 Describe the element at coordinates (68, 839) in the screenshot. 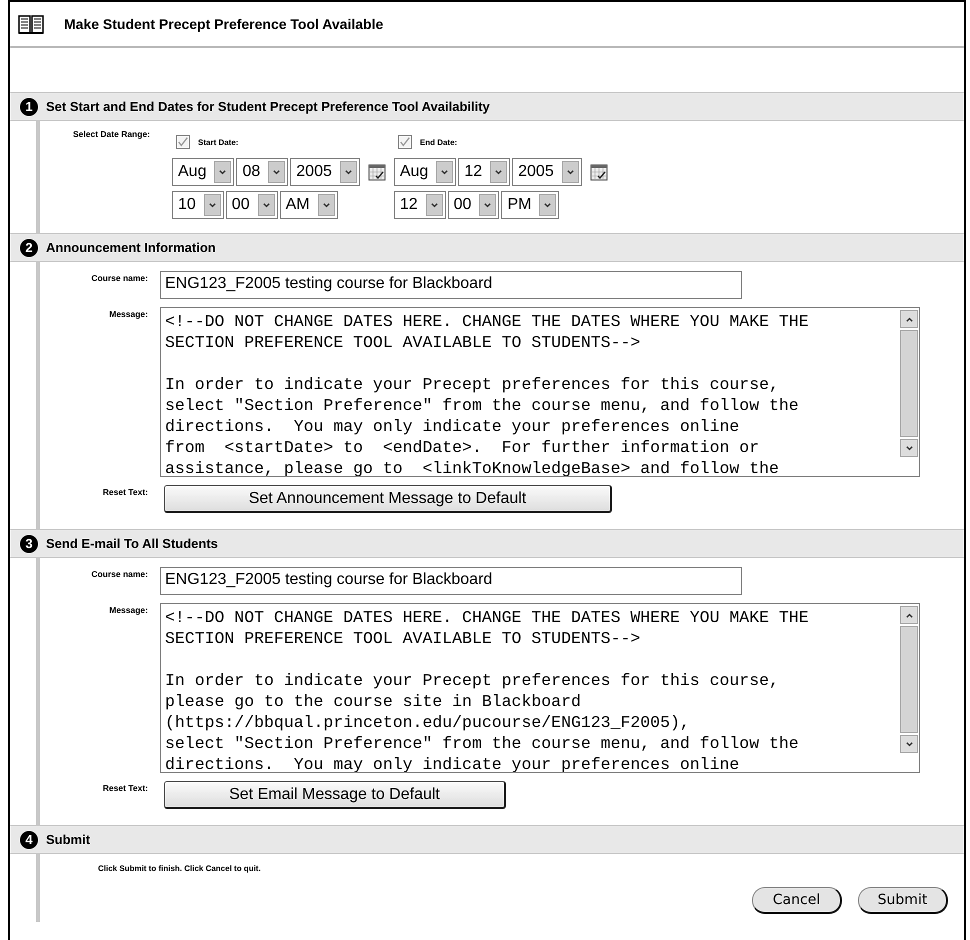

I see `section-title: Submit` at that location.